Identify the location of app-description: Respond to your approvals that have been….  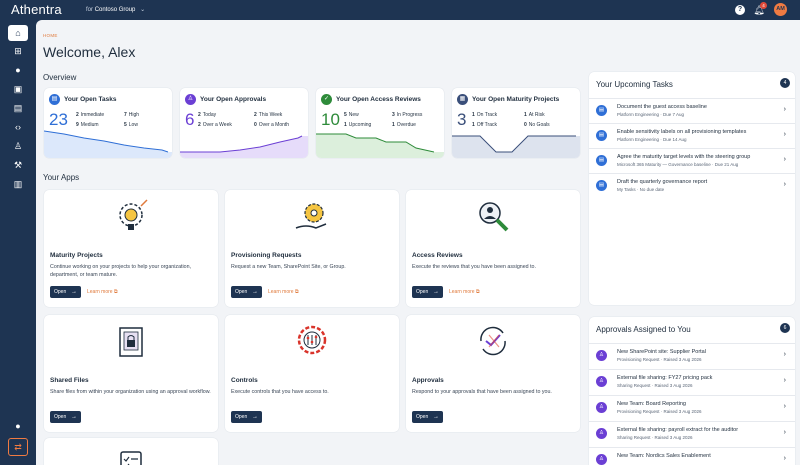
(482, 392).